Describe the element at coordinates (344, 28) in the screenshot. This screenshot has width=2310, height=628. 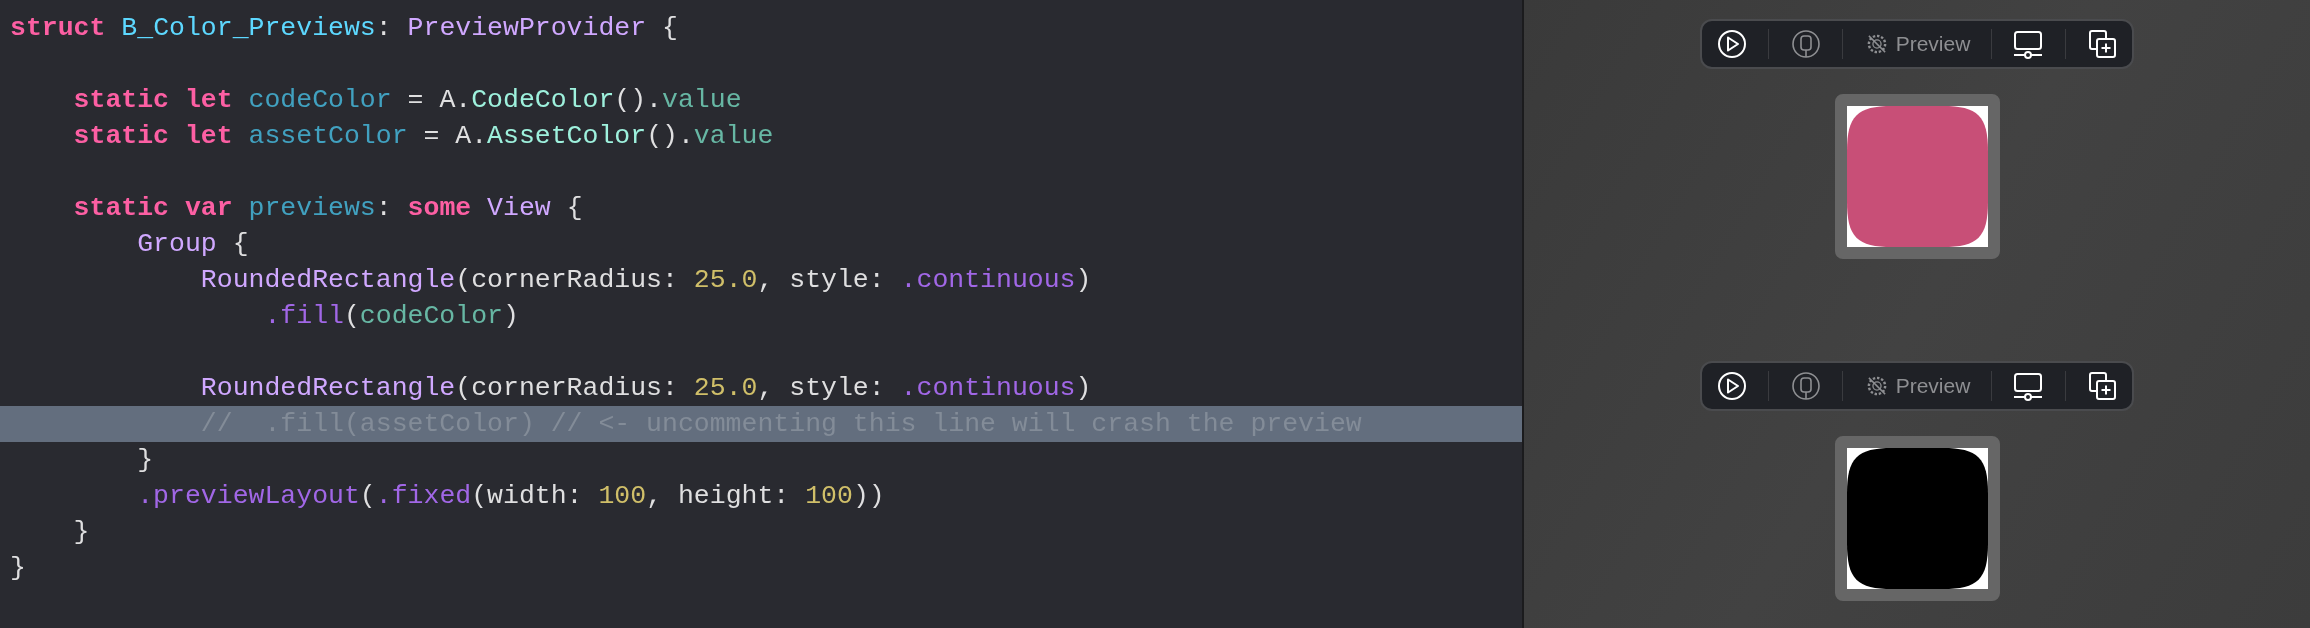
I see `code-line: struct B_Color_Previews: PreviewProvider {` at that location.